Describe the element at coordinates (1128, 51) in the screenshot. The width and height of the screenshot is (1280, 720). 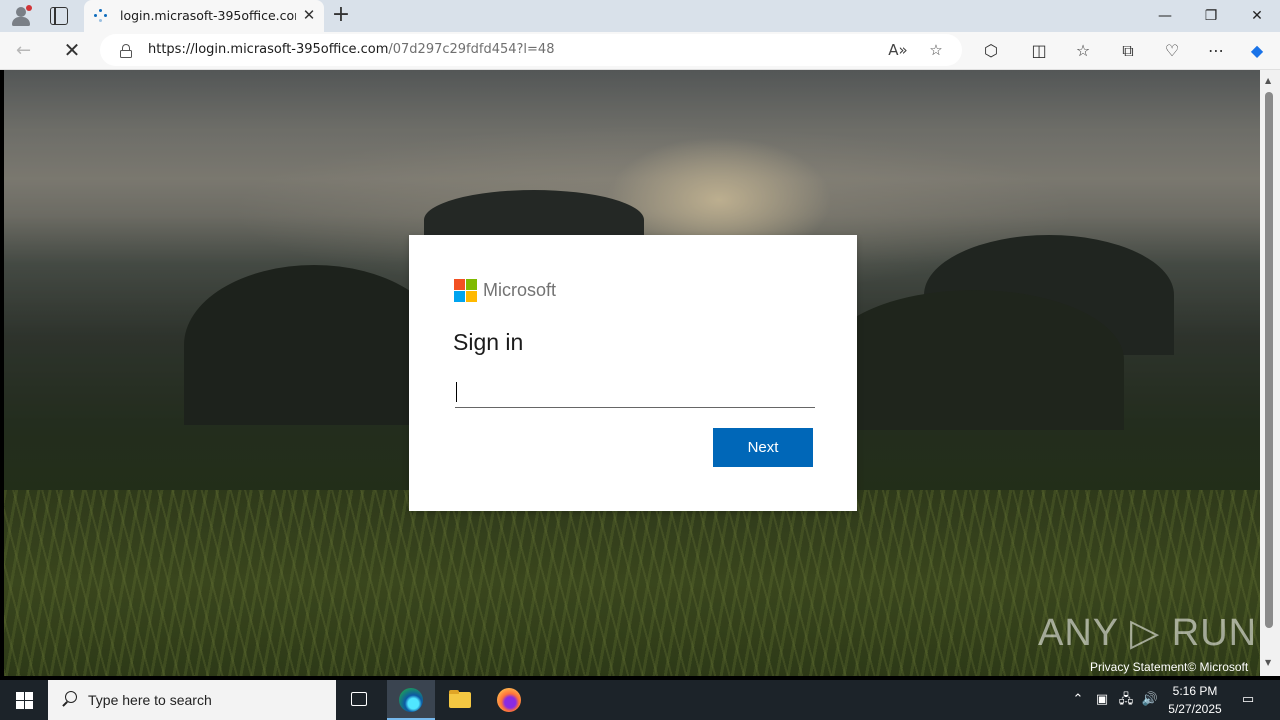
I see `collections-icon: ⧉` at that location.